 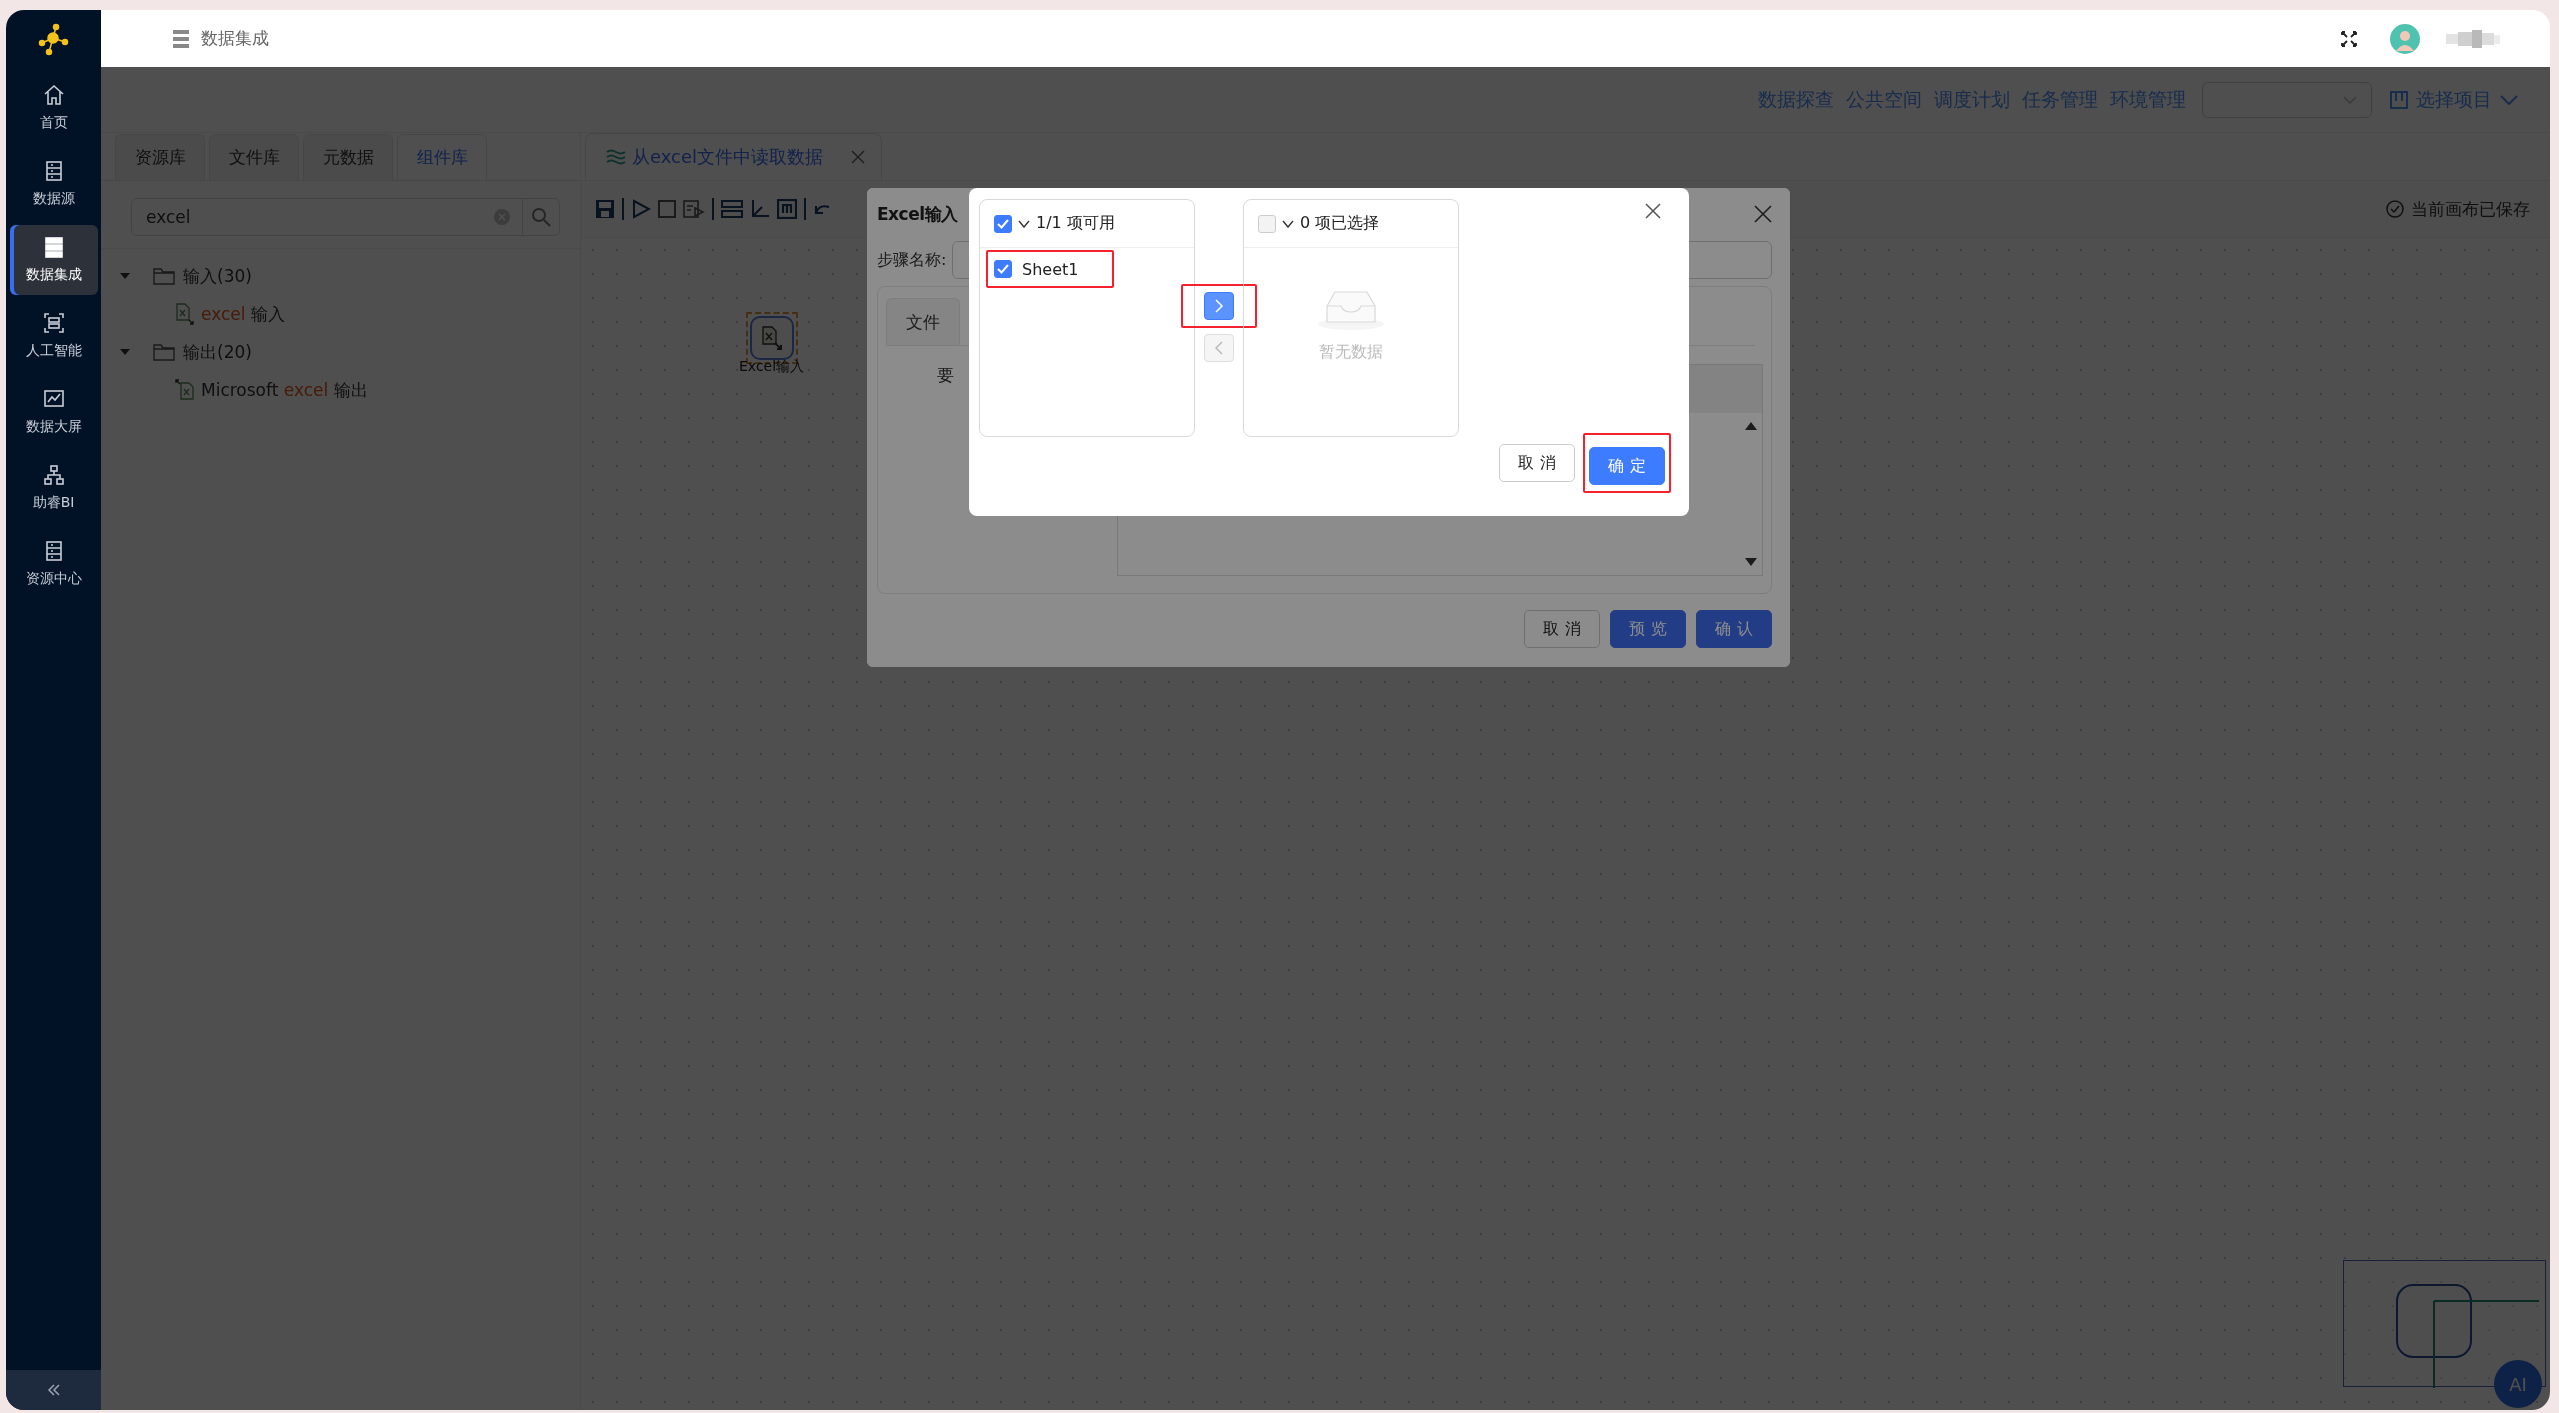 What do you see at coordinates (1562, 629) in the screenshot?
I see `dialog-button: 取 消` at bounding box center [1562, 629].